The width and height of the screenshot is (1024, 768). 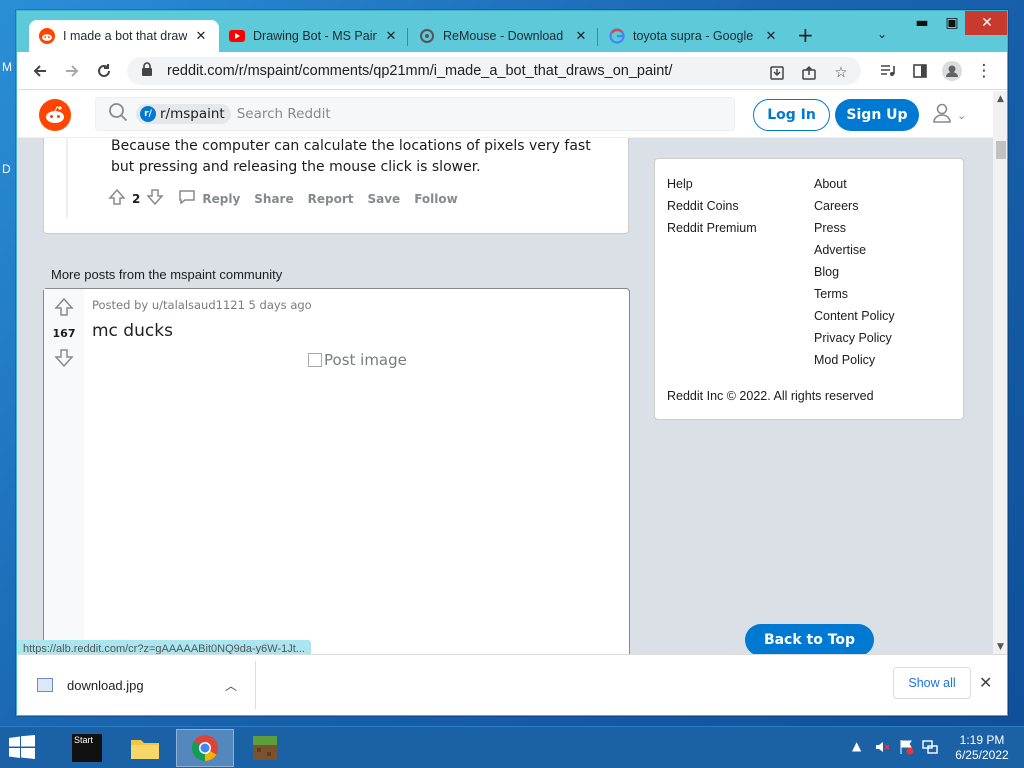 I want to click on footer-link-coins: Reddit Coins, so click(x=712, y=206).